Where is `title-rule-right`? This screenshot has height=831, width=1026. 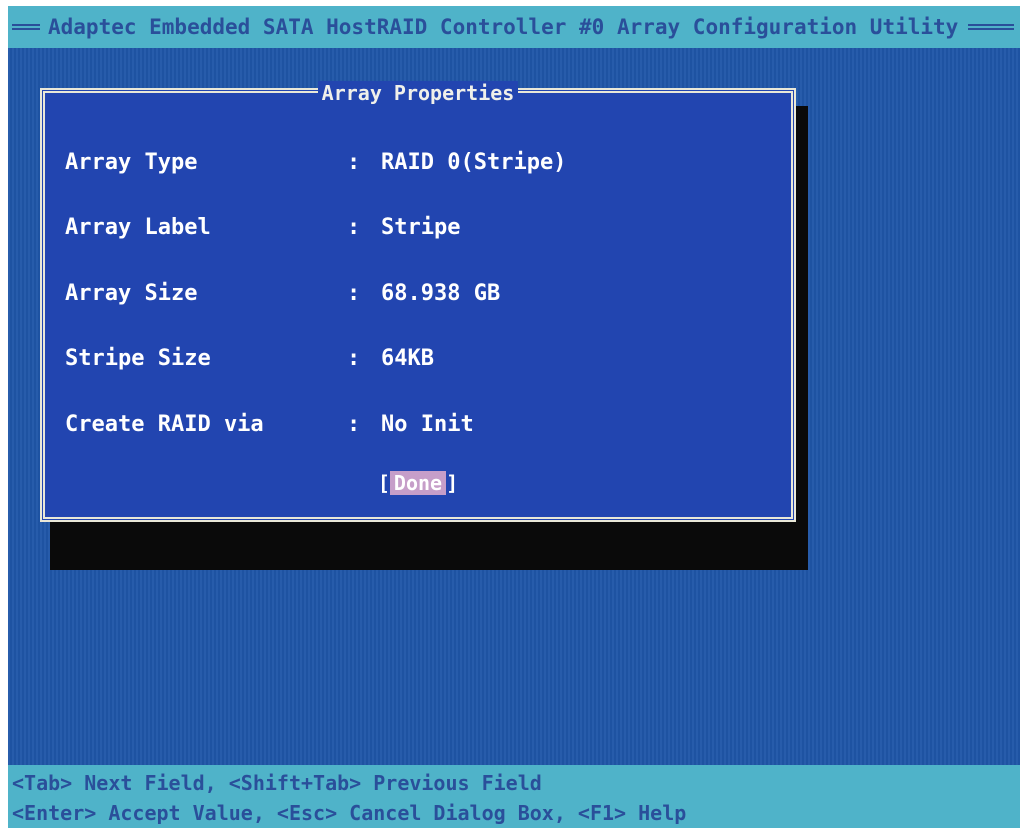
title-rule-right is located at coordinates (991, 27).